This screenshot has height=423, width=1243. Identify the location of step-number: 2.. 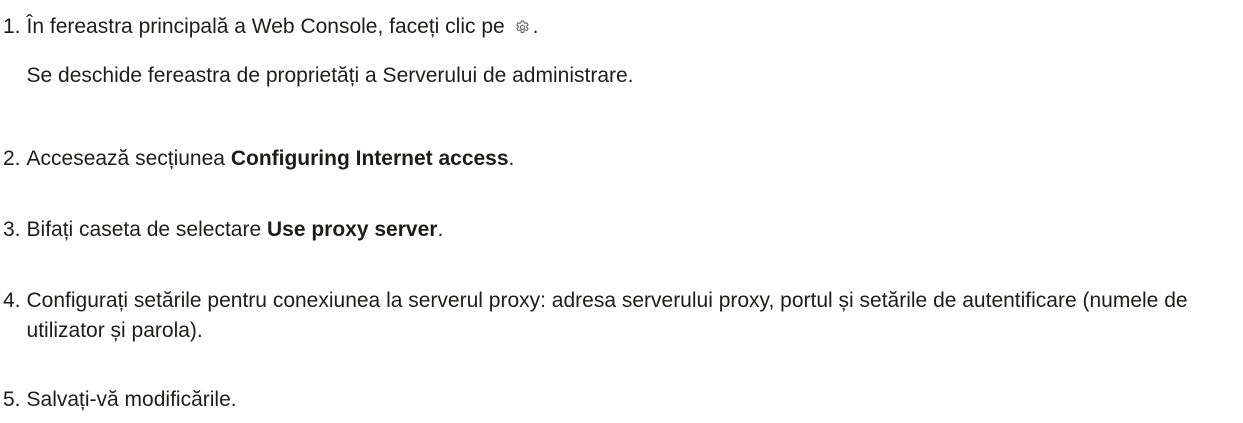
(12, 158).